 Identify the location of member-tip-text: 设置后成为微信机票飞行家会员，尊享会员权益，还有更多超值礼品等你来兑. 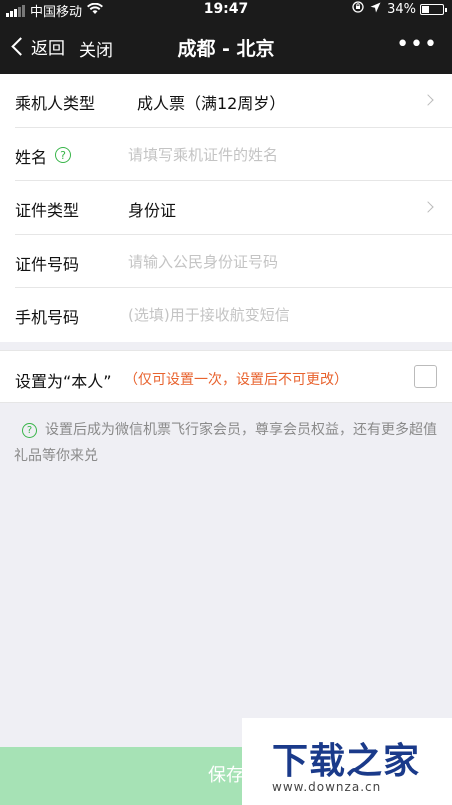
(225, 443).